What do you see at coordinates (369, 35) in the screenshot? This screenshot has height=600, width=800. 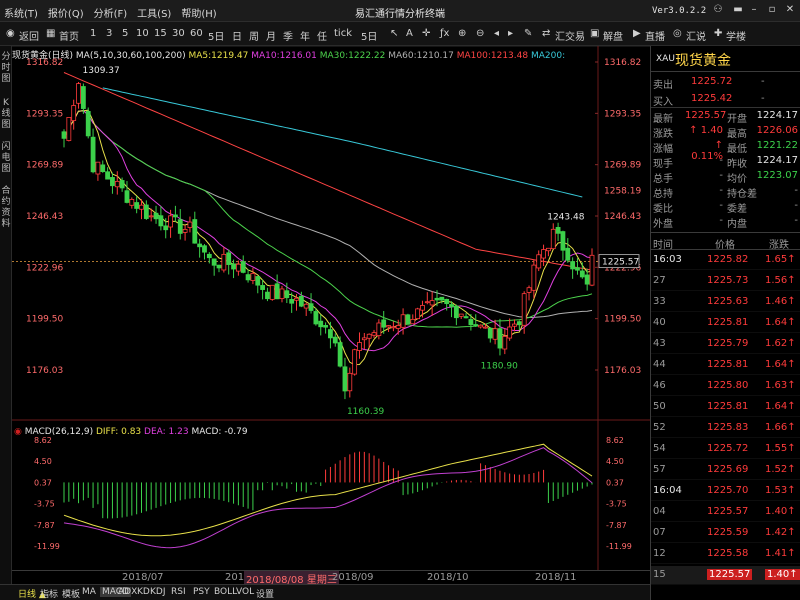 I see `period-5day-alt: 5日` at bounding box center [369, 35].